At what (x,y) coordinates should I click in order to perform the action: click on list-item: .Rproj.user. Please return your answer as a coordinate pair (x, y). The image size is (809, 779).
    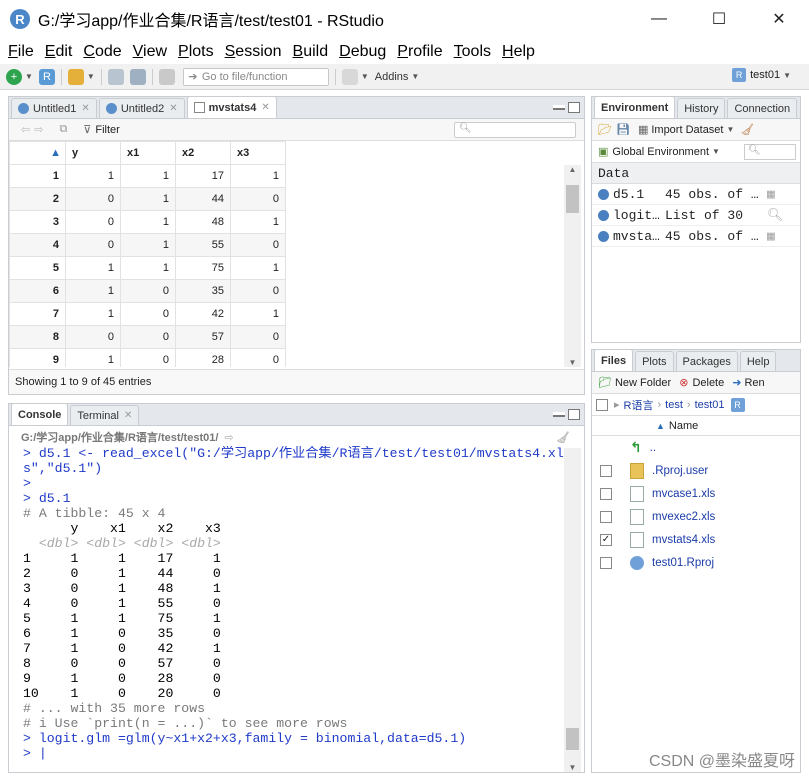
    Looking at the image, I should click on (696, 470).